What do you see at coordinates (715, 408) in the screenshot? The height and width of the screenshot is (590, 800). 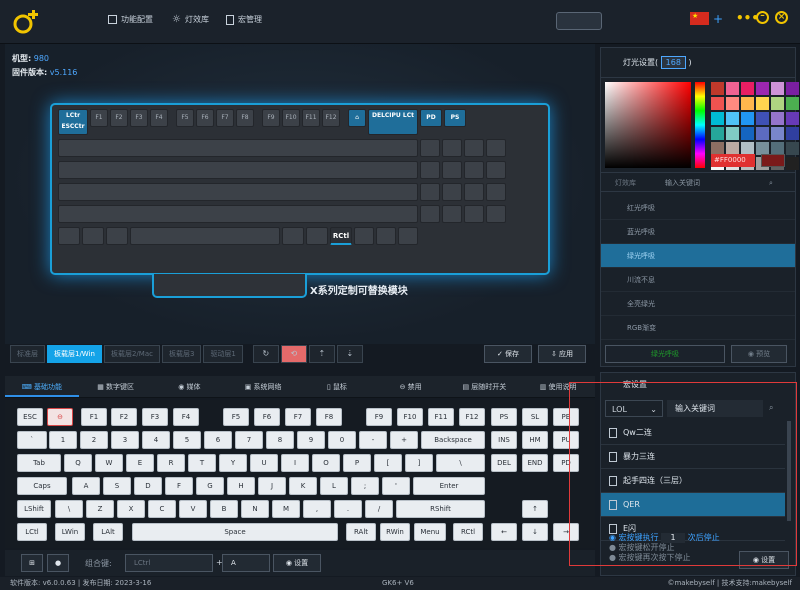 I see `macro-search-input: 输入关键词` at bounding box center [715, 408].